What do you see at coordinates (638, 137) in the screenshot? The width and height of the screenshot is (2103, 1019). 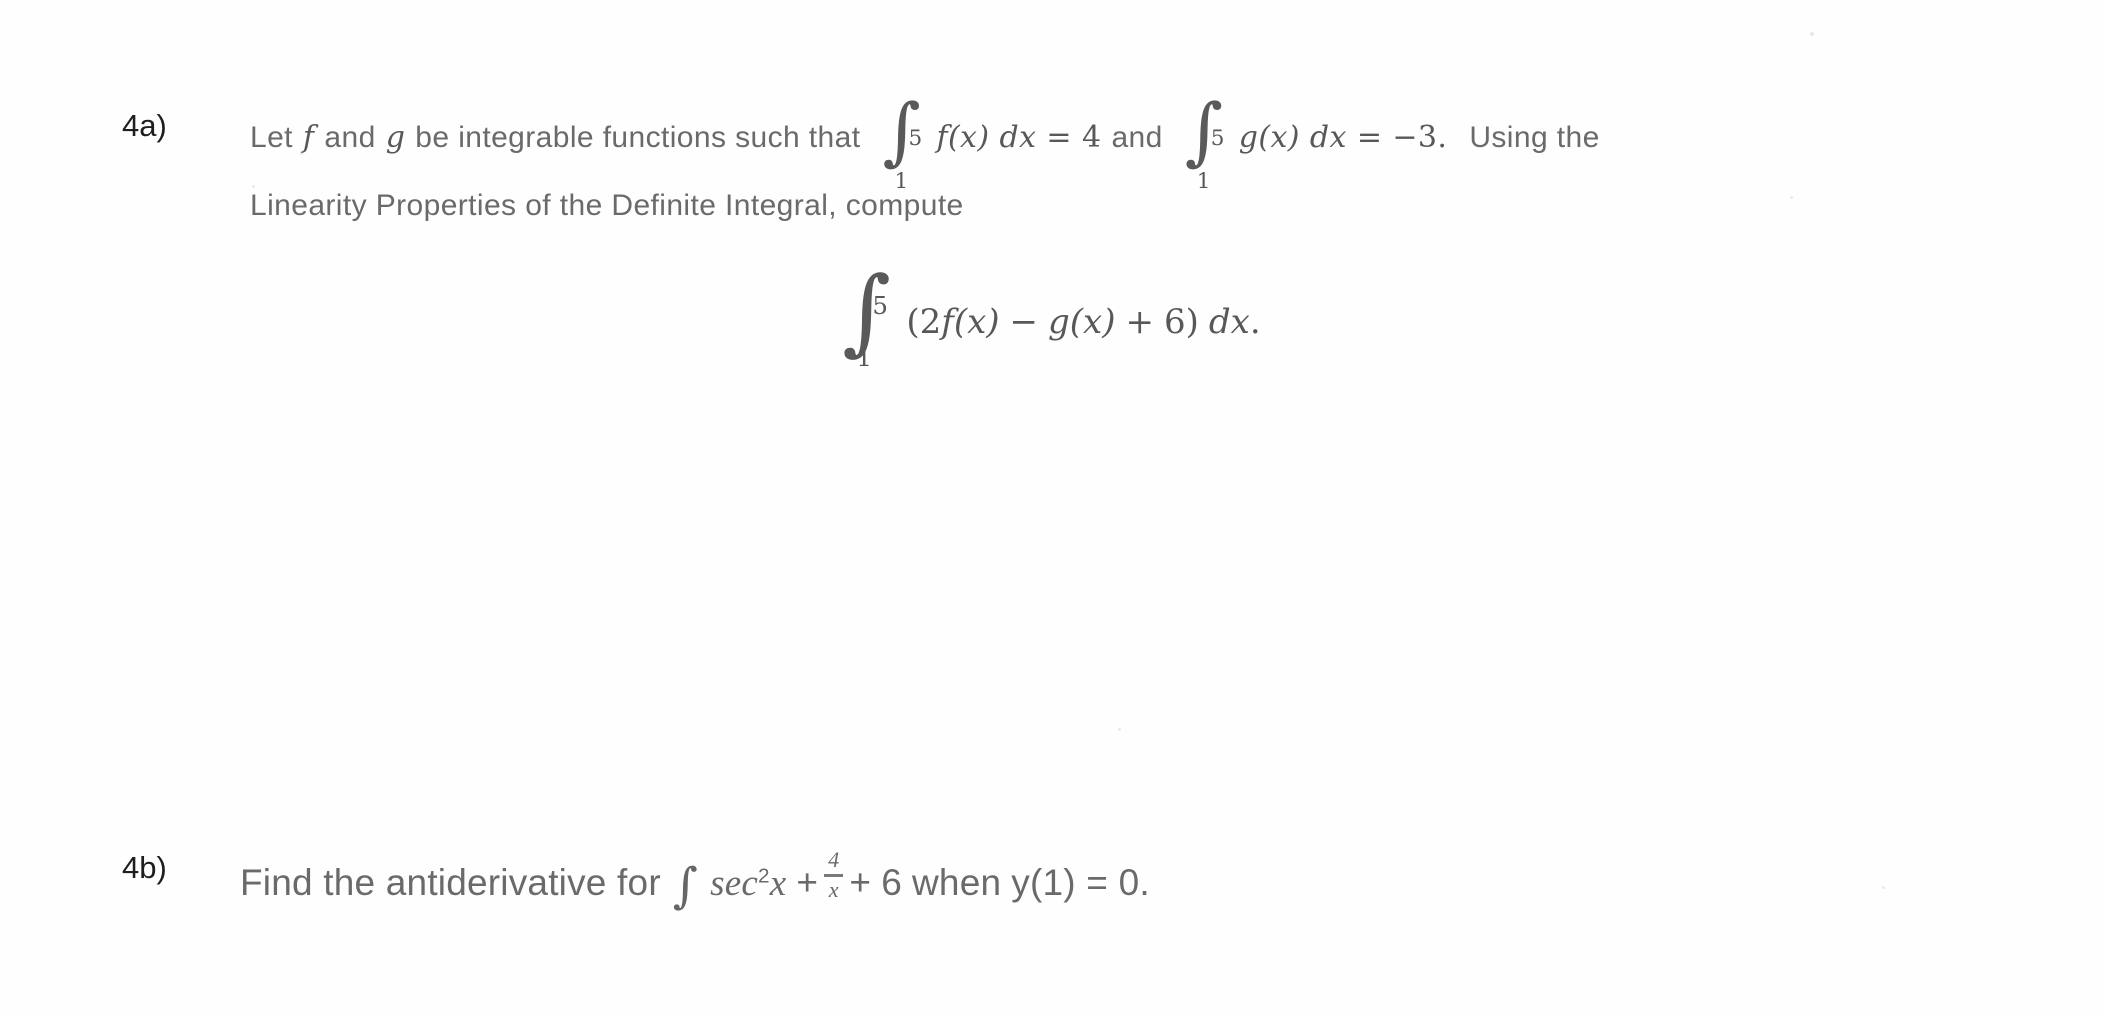 I see `text-be-integrable: be integrable functions such that` at bounding box center [638, 137].